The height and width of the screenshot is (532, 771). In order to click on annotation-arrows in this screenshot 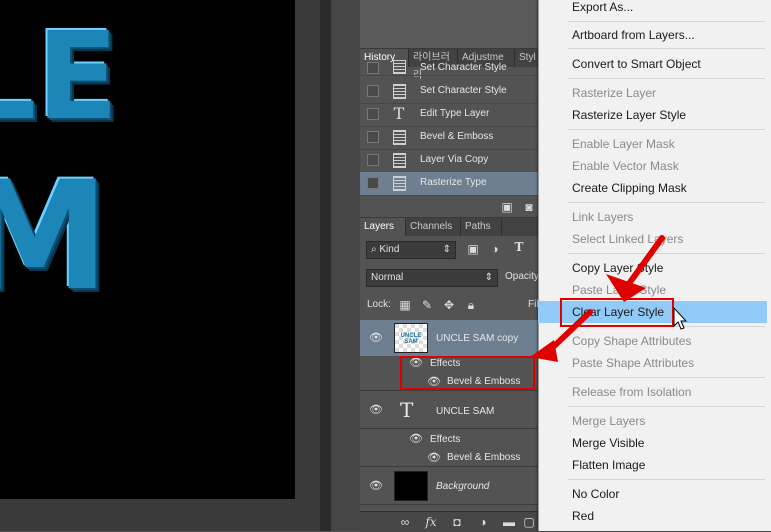, I will do `click(609, 298)`.